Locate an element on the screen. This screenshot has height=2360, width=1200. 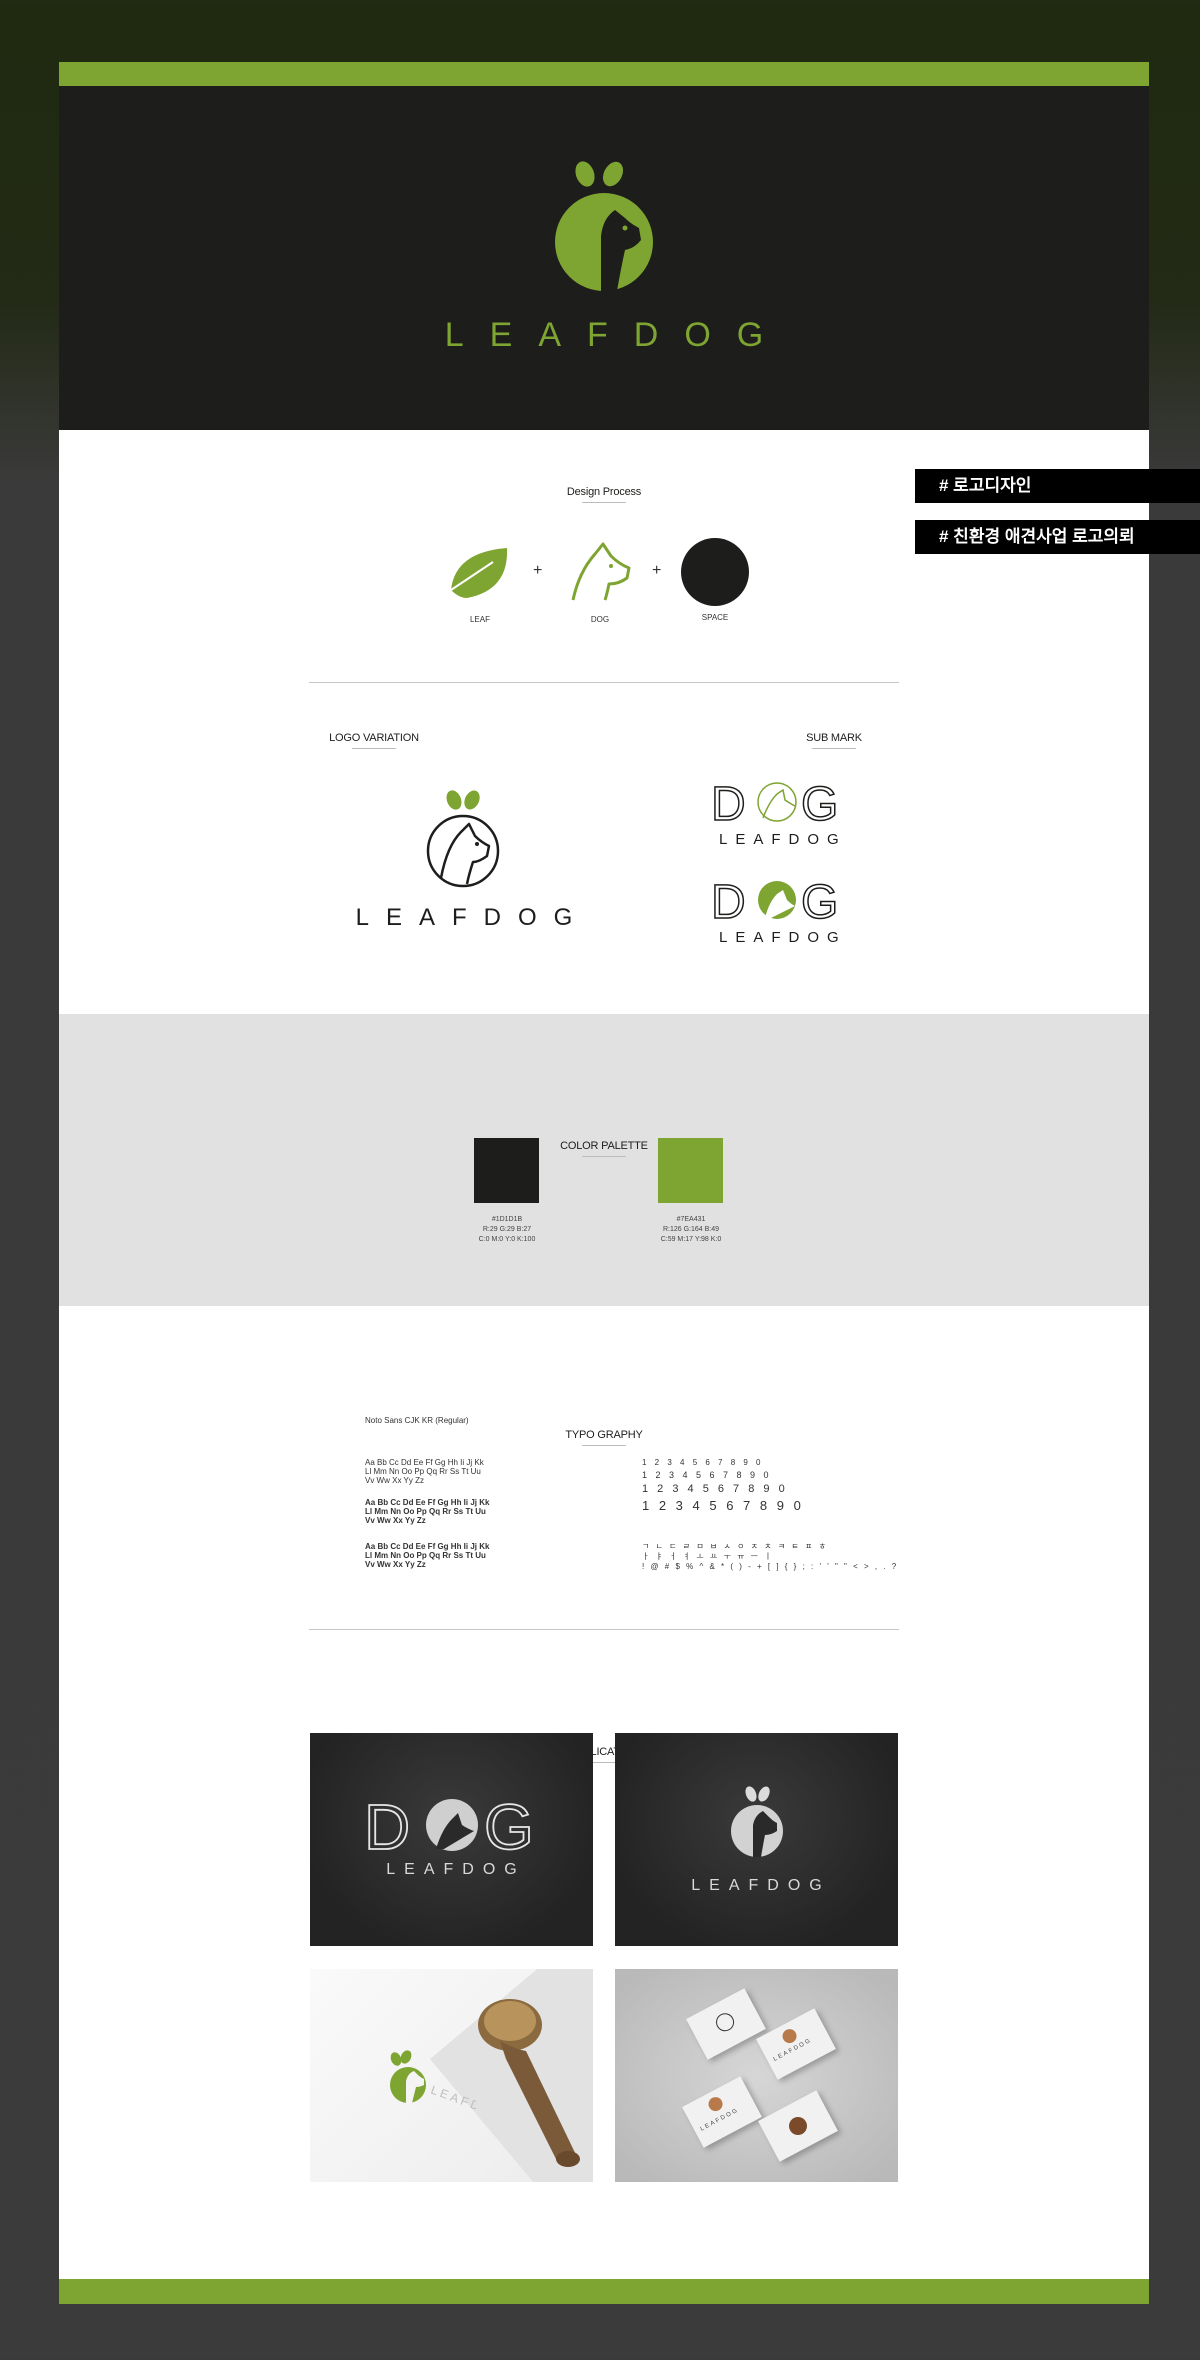
dog-outline-icon is located at coordinates (601, 571).